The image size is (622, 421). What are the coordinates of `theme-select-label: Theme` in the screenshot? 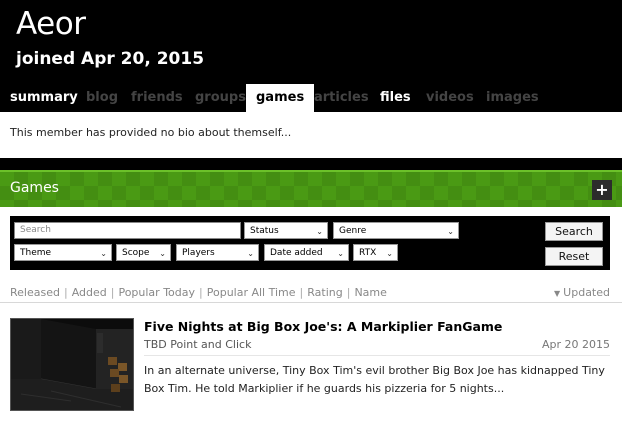 It's located at (36, 253).